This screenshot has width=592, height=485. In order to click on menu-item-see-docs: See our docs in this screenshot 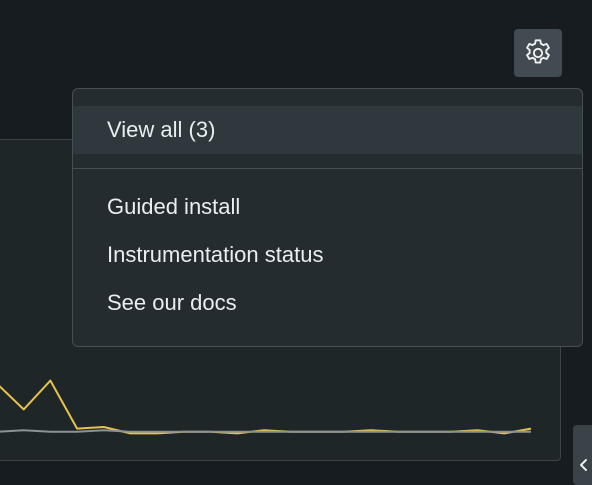, I will do `click(327, 303)`.